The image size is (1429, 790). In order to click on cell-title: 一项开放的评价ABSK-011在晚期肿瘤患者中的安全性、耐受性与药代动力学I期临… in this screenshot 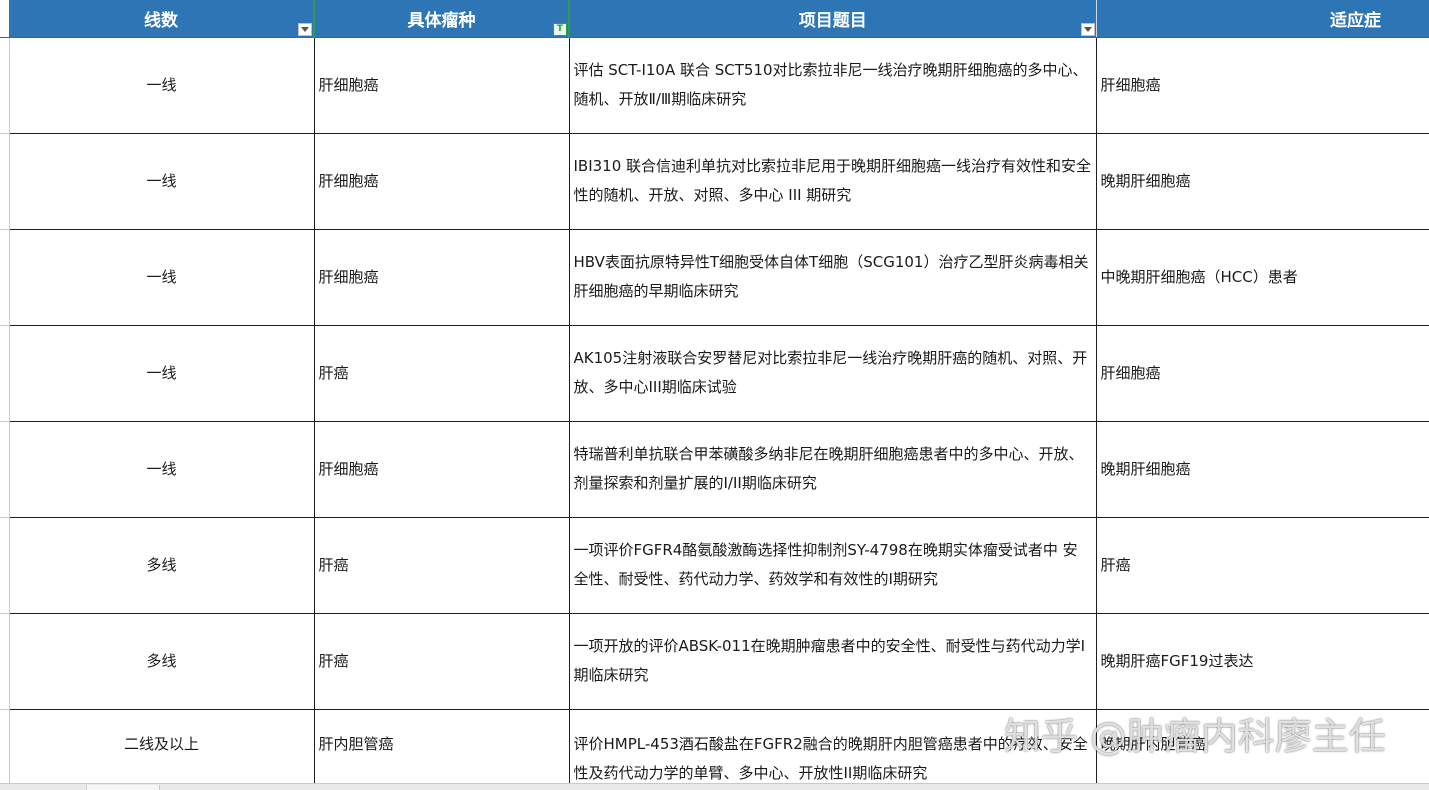, I will do `click(833, 661)`.